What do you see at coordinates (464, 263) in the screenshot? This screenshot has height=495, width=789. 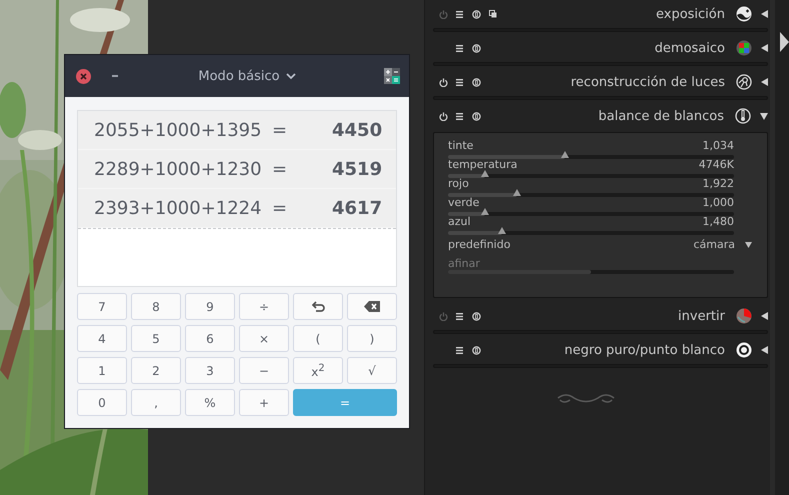 I see `slider-label: afinar` at bounding box center [464, 263].